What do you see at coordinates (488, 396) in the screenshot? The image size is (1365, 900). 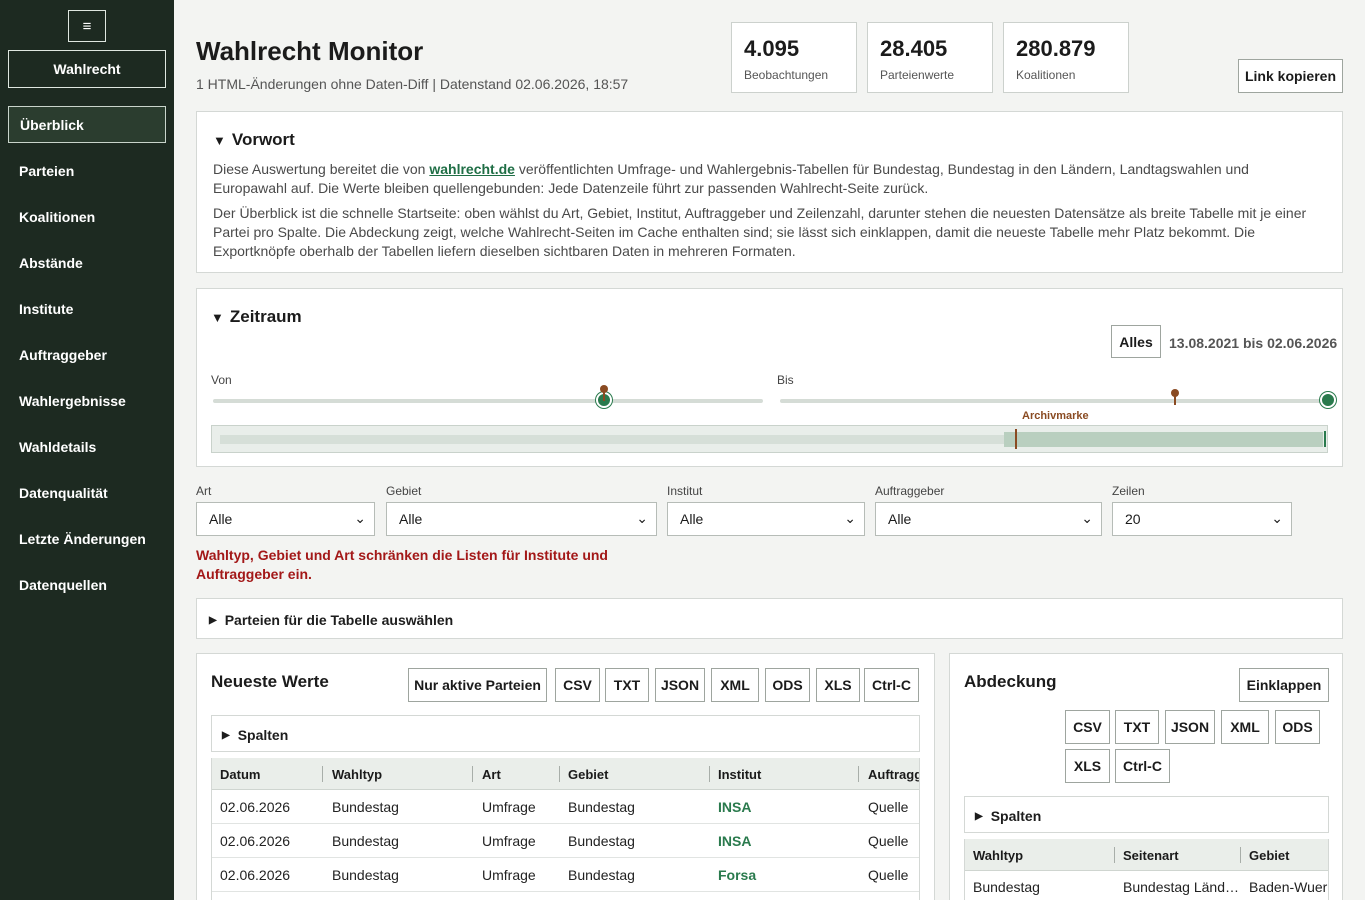 I see `from-slider-track` at bounding box center [488, 396].